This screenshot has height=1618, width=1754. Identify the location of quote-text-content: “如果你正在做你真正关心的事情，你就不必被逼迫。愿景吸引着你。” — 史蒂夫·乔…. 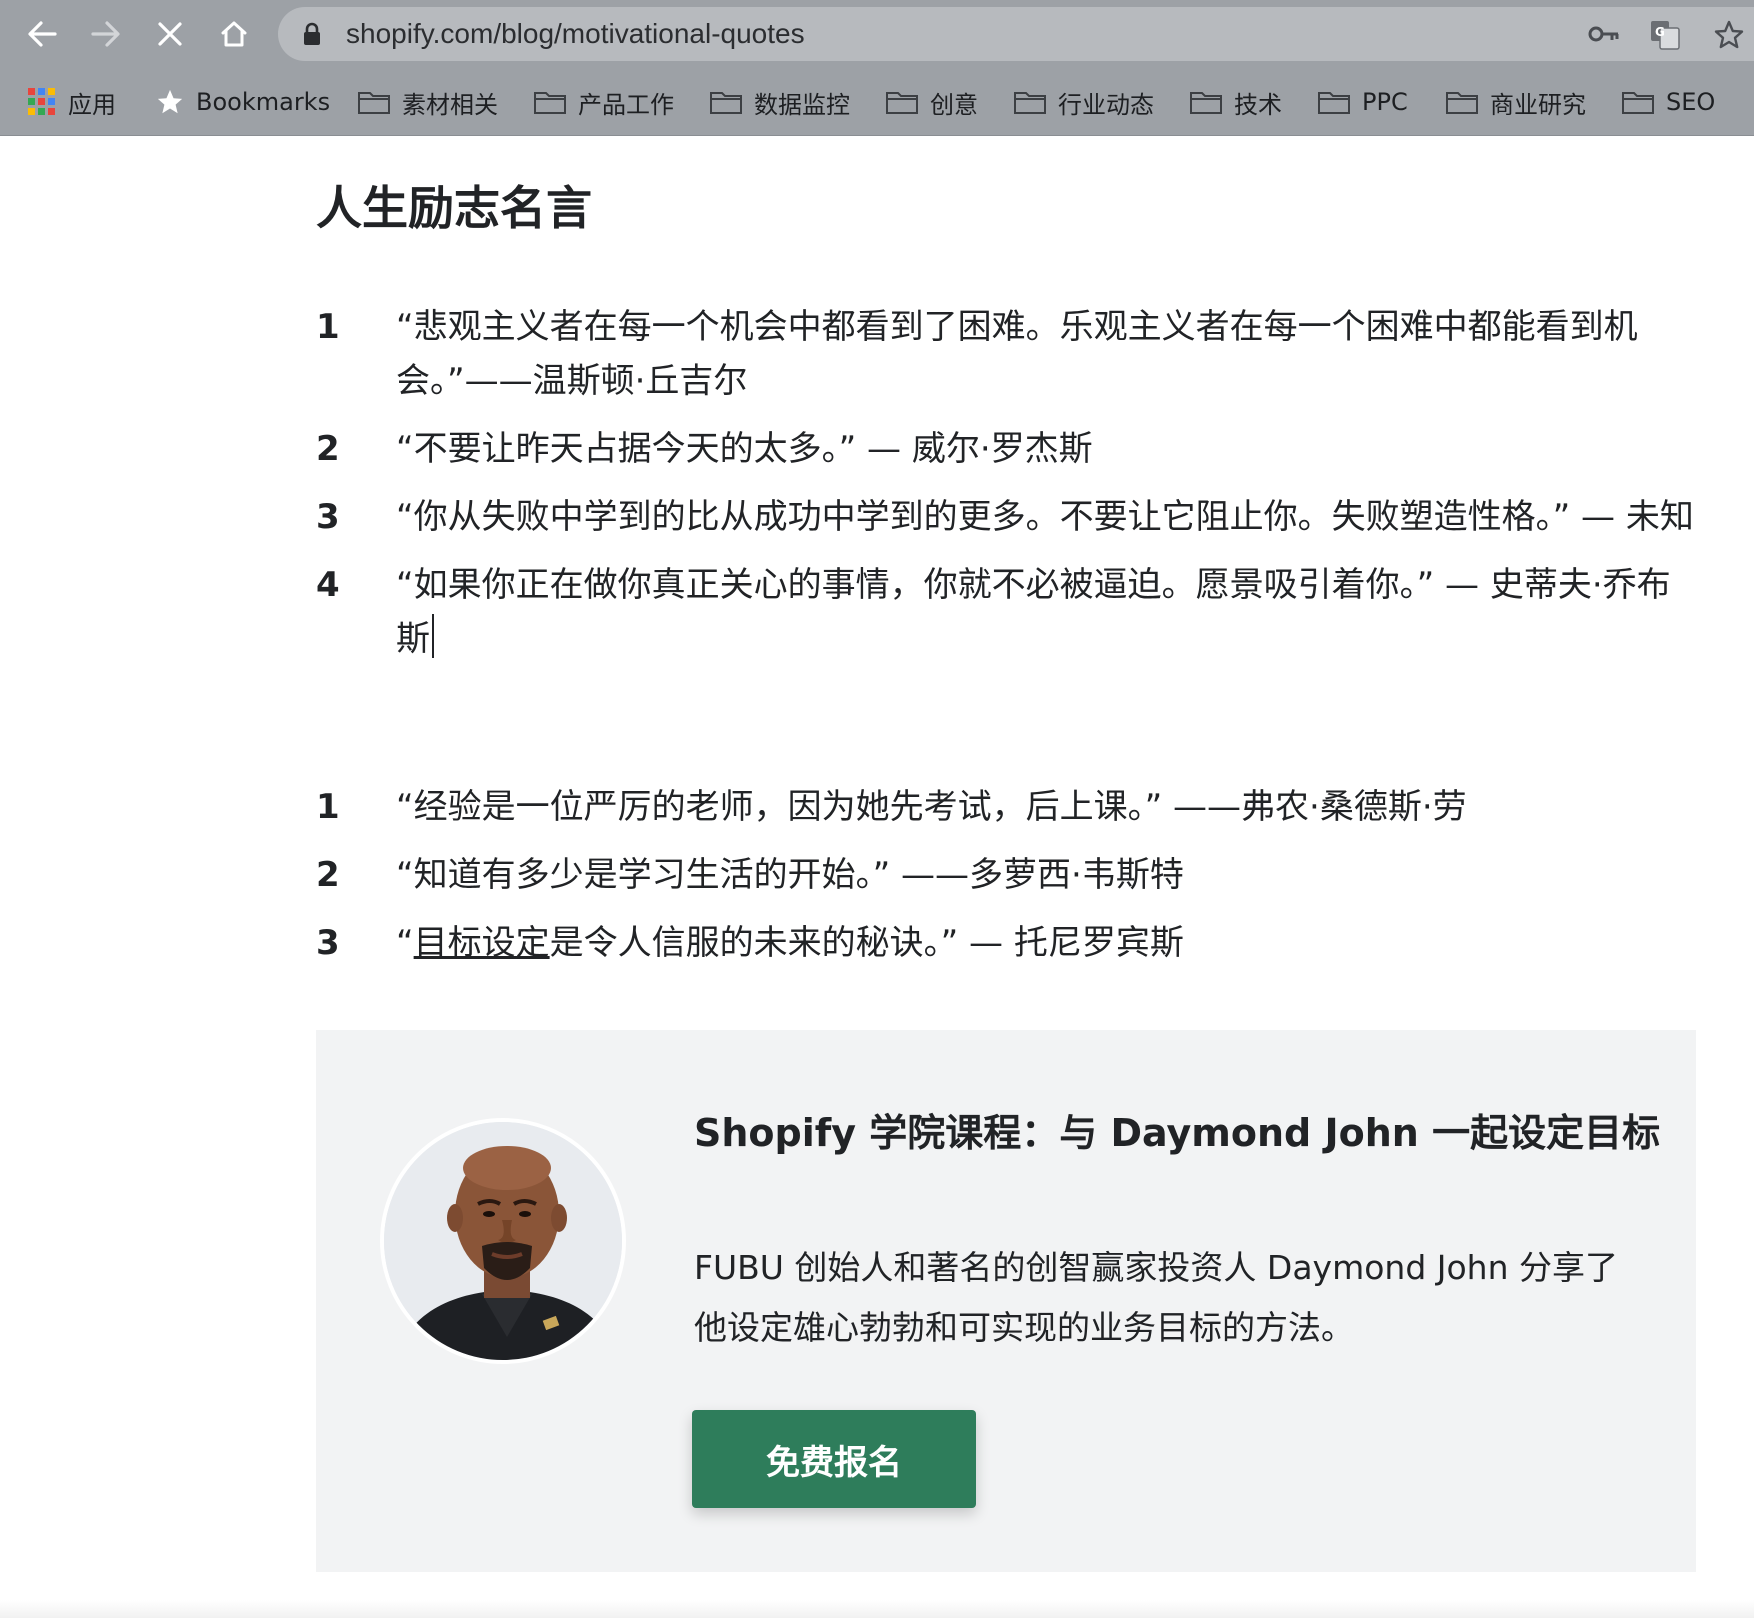
(1033, 612).